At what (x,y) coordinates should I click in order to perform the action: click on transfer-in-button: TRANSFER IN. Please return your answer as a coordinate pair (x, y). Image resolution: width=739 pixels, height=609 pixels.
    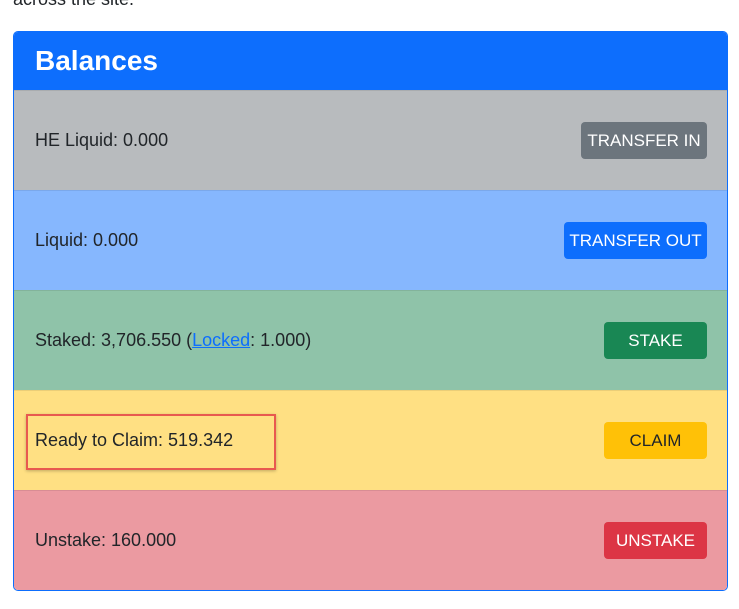
    Looking at the image, I should click on (644, 140).